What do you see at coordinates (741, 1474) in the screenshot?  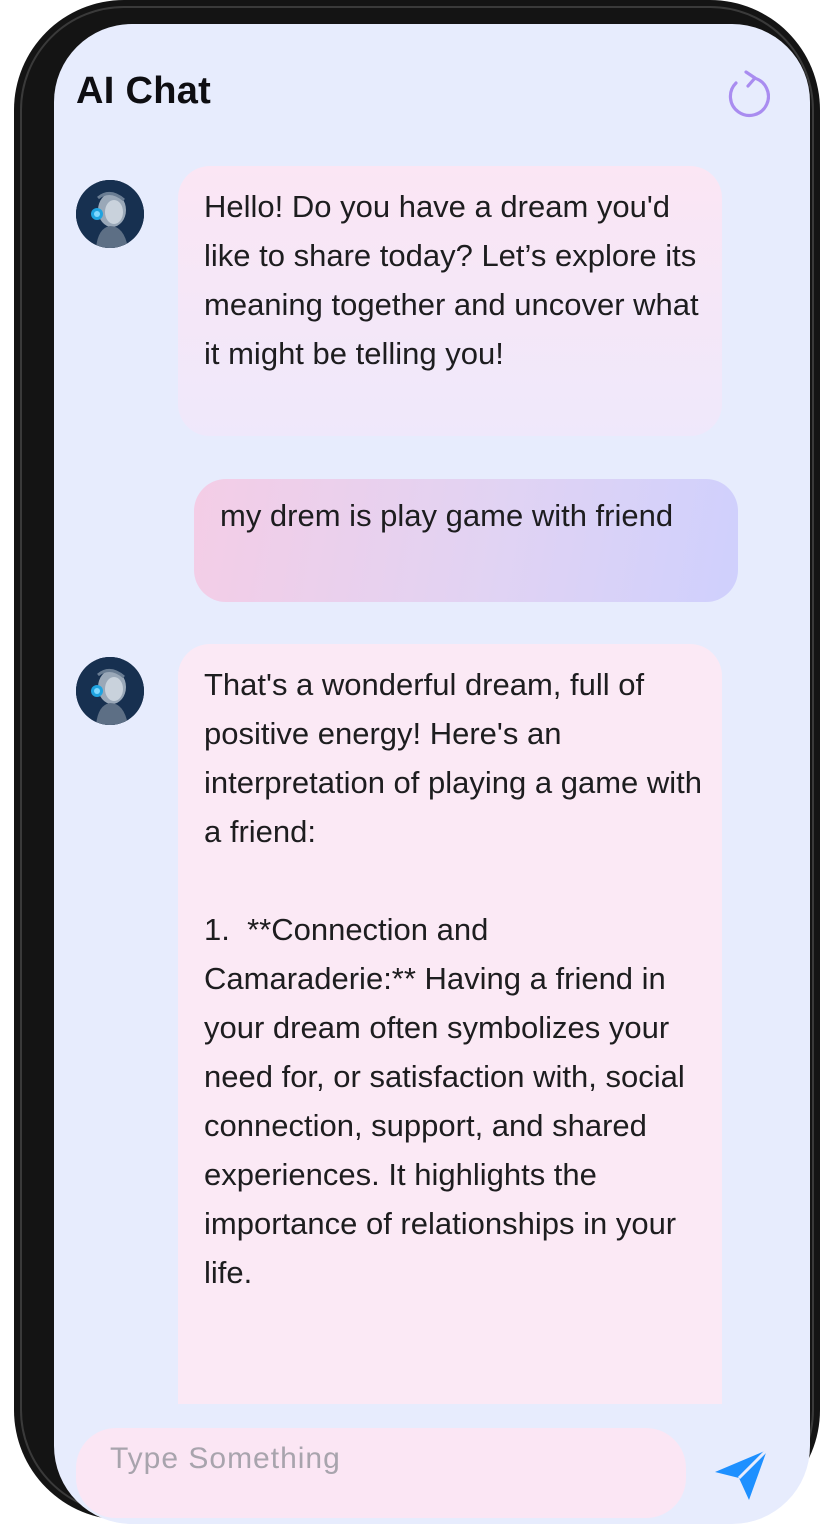 I see `send-icon` at bounding box center [741, 1474].